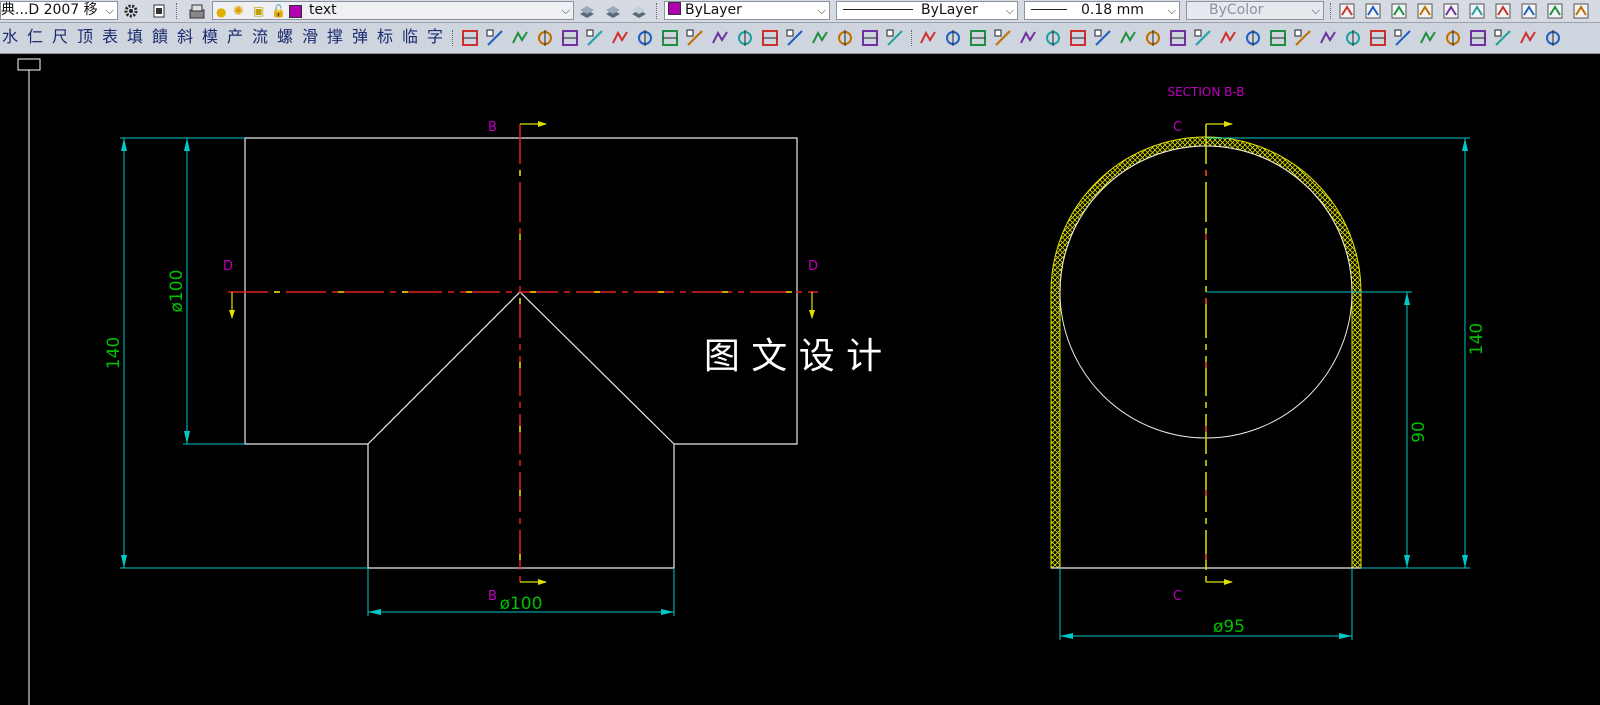  Describe the element at coordinates (927, 10) in the screenshot. I see `linetype-dropdown: ByLayer ⌵` at that location.